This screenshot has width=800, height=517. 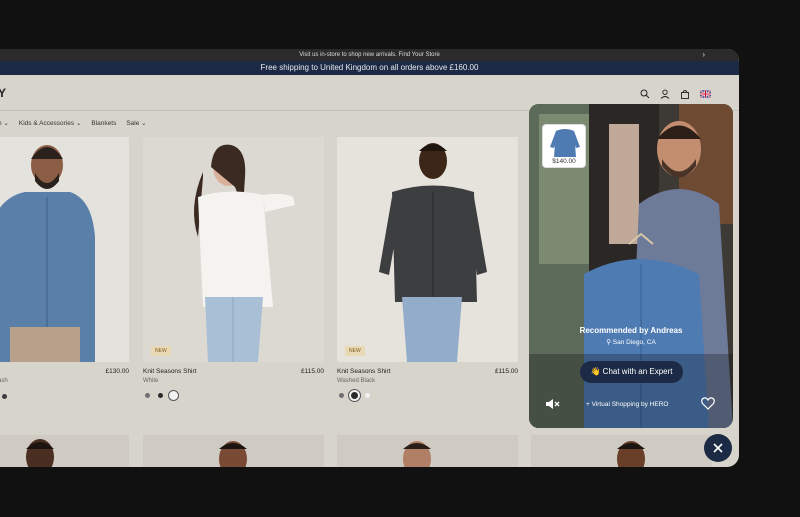 What do you see at coordinates (553, 404) in the screenshot?
I see `mute-icon` at bounding box center [553, 404].